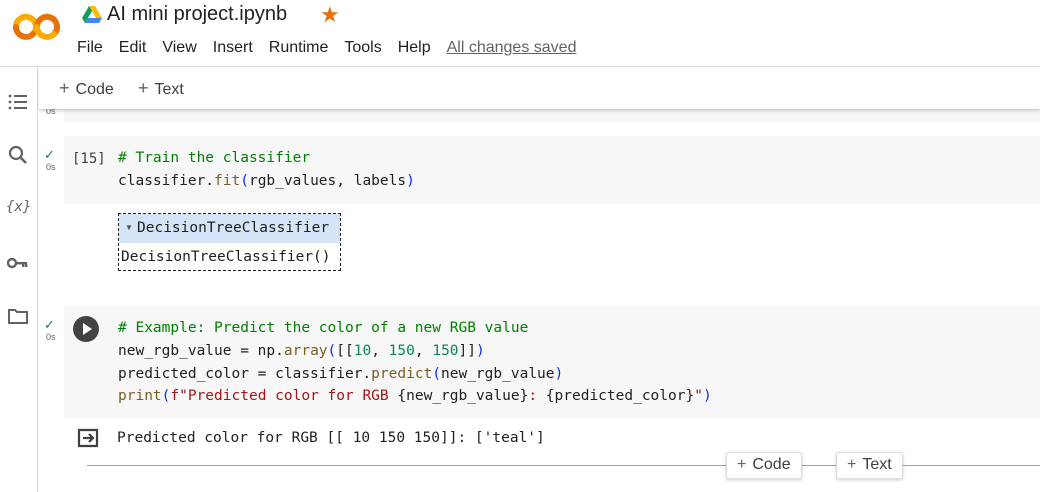  What do you see at coordinates (19, 279) in the screenshot?
I see `left-sidebar: {x}` at bounding box center [19, 279].